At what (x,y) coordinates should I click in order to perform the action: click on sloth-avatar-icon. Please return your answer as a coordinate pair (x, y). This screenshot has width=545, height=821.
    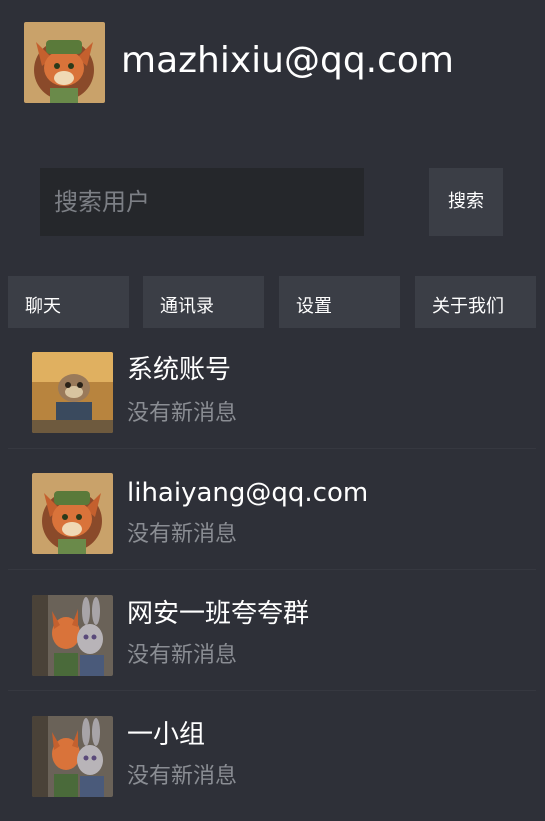
    Looking at the image, I should click on (72, 392).